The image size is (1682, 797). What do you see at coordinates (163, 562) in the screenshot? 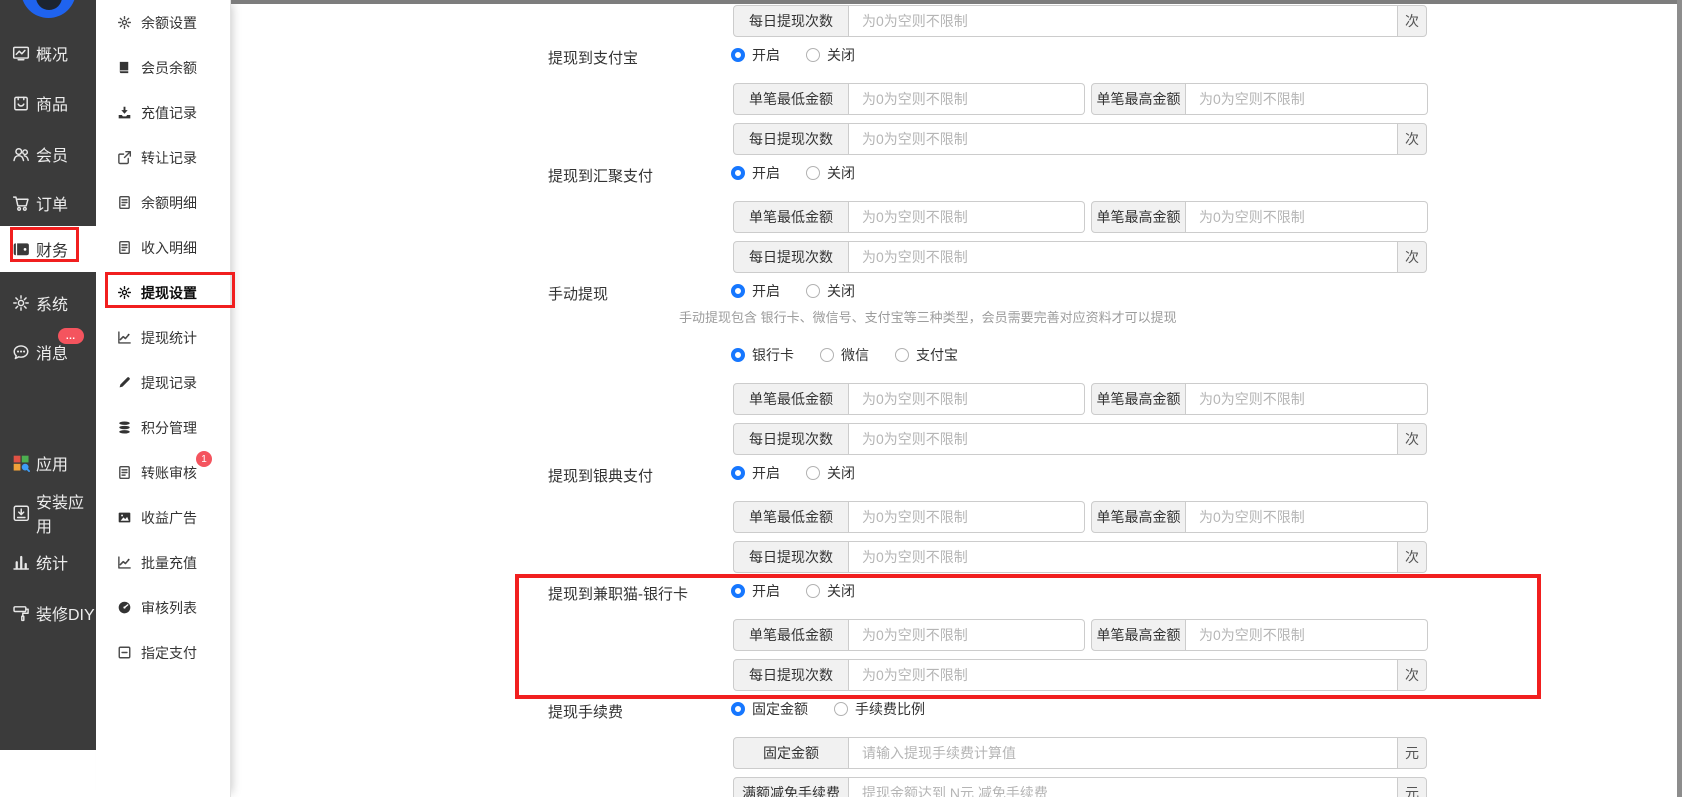
I see `submenu-item-13: 批量充值` at bounding box center [163, 562].